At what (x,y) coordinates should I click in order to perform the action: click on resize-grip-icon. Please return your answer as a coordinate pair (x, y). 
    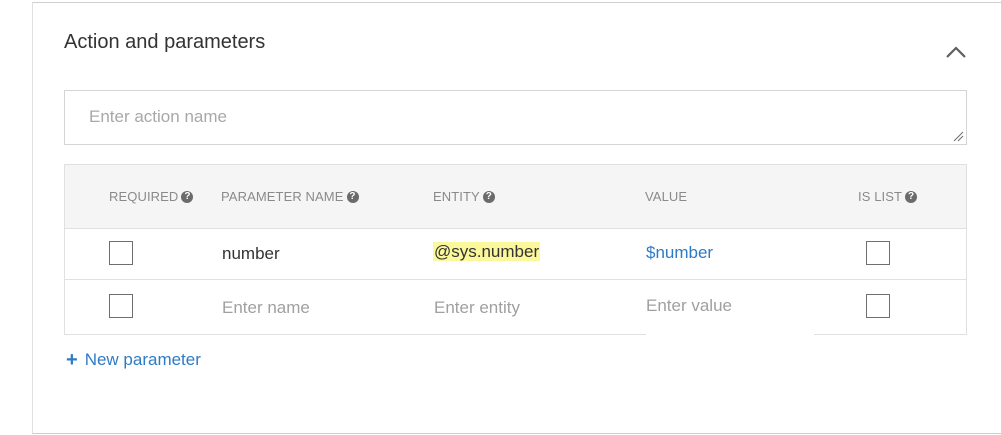
    Looking at the image, I should click on (958, 136).